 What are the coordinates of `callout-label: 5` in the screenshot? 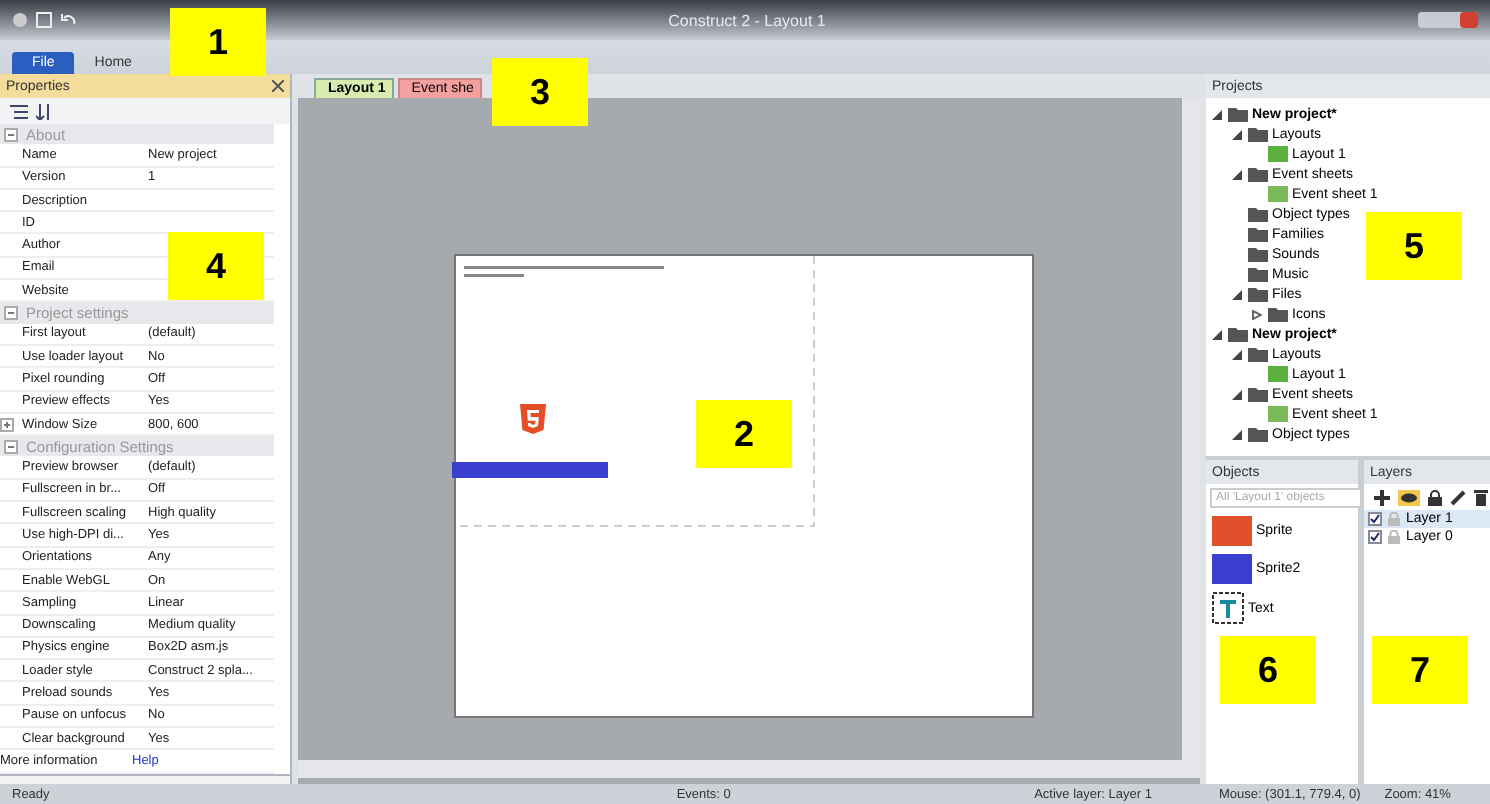 It's located at (1414, 246).